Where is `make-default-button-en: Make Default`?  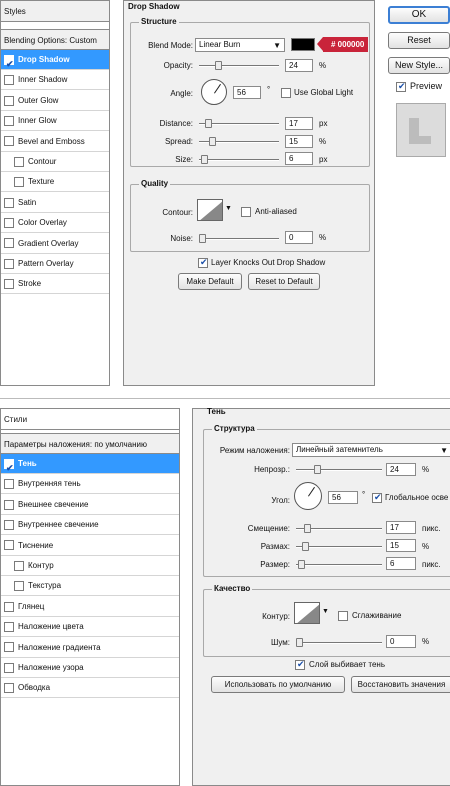
make-default-button-en: Make Default is located at coordinates (210, 281).